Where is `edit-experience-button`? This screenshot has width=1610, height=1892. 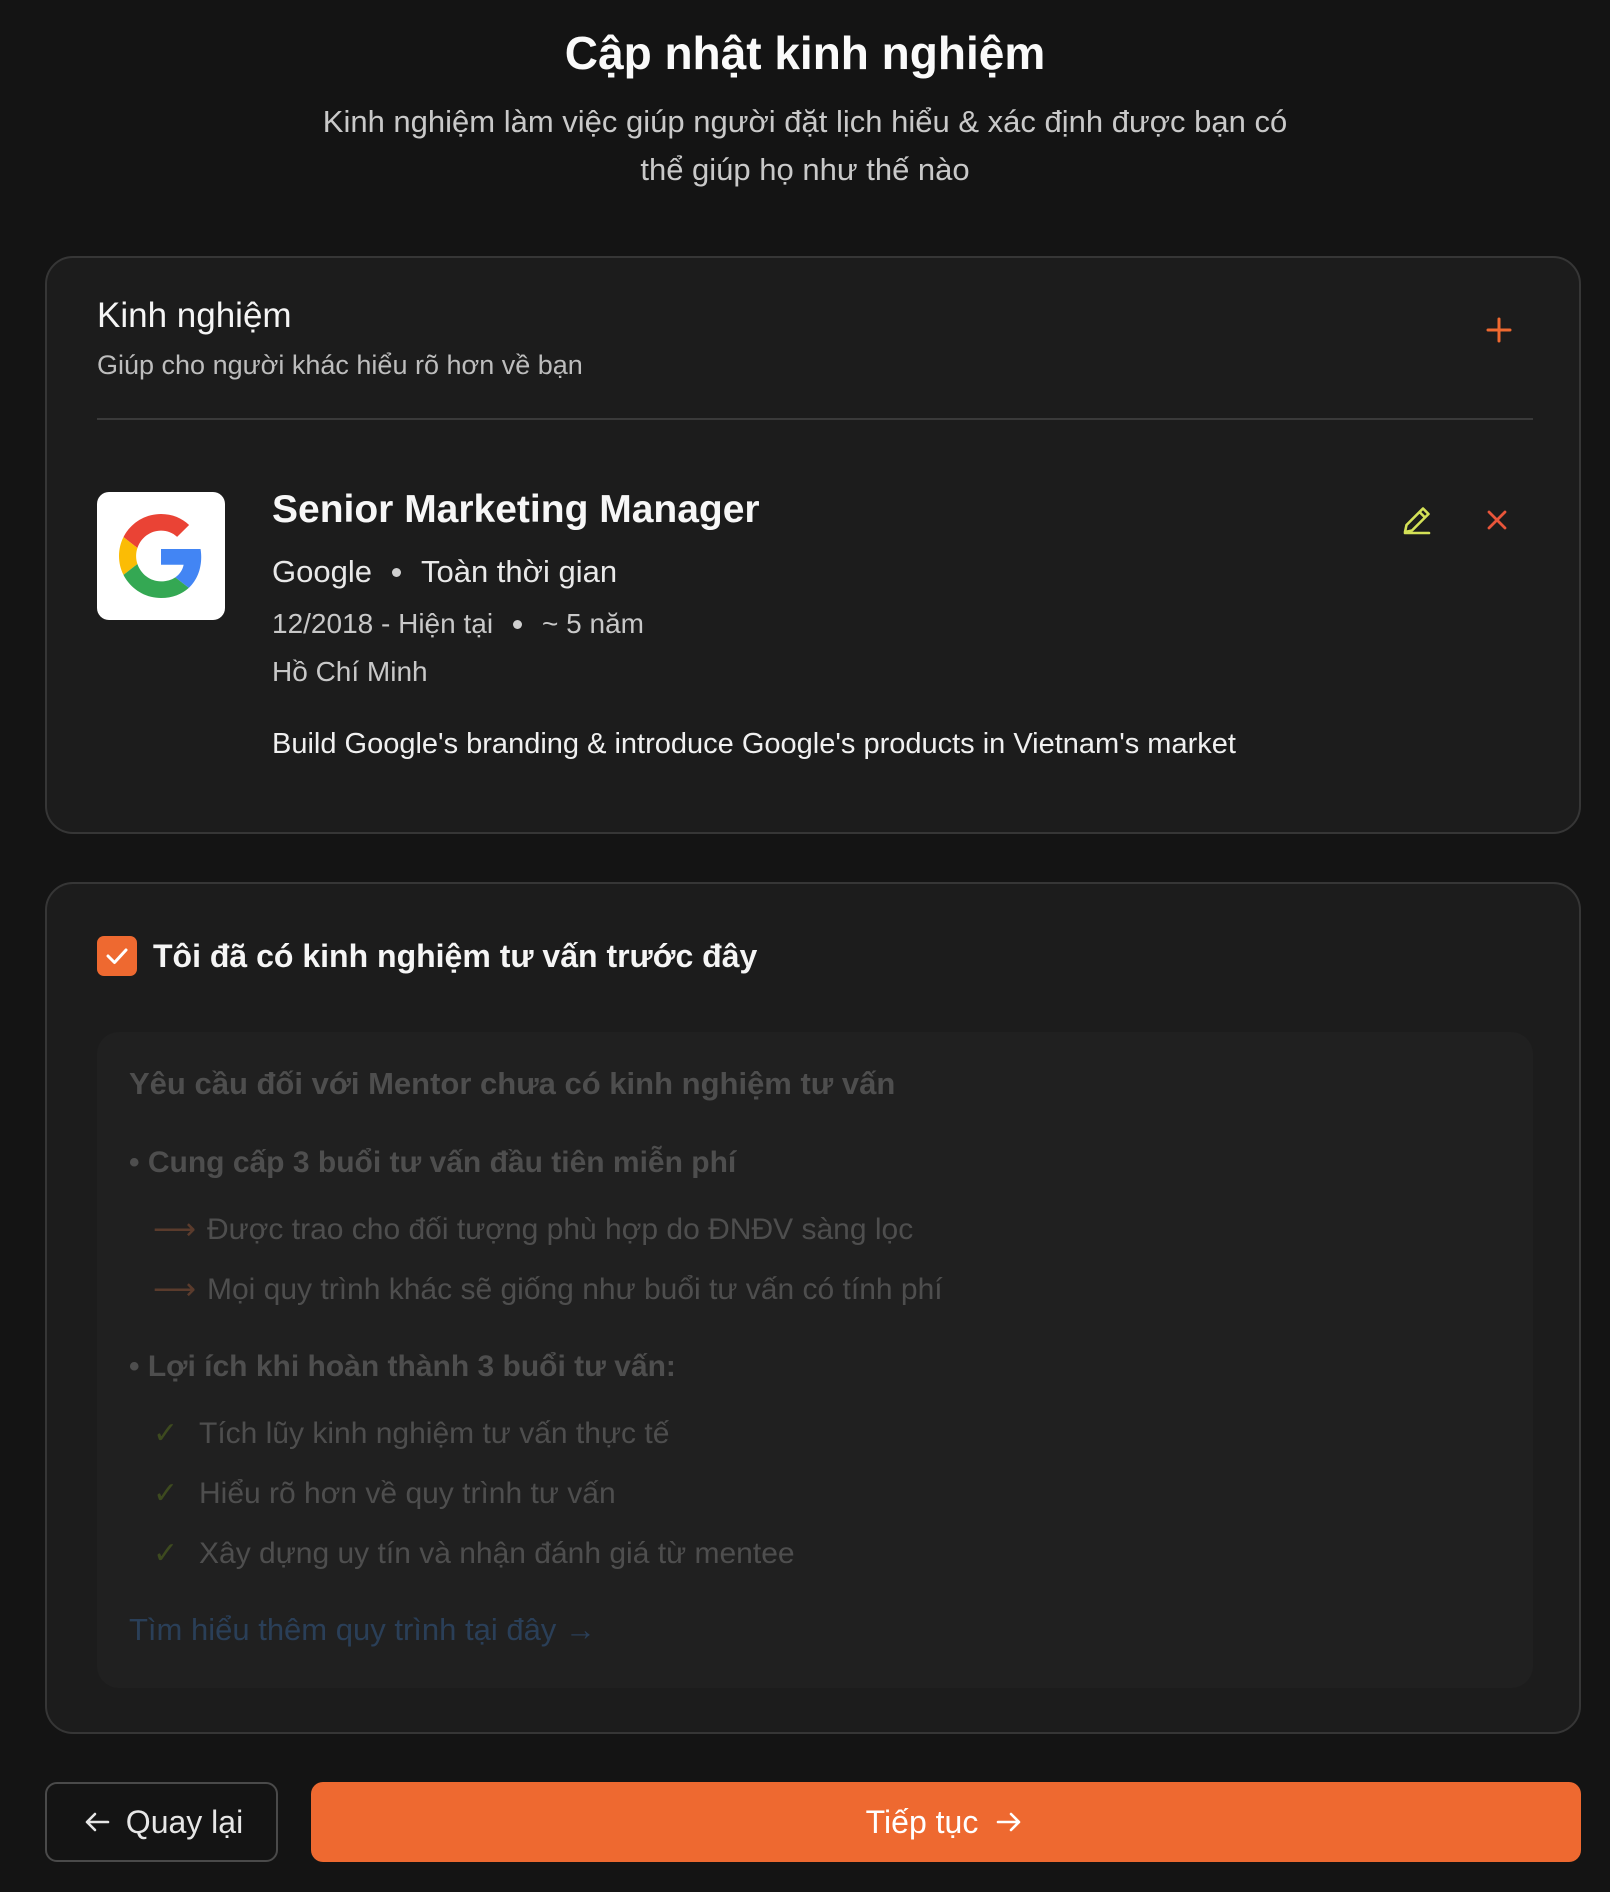
edit-experience-button is located at coordinates (1417, 520).